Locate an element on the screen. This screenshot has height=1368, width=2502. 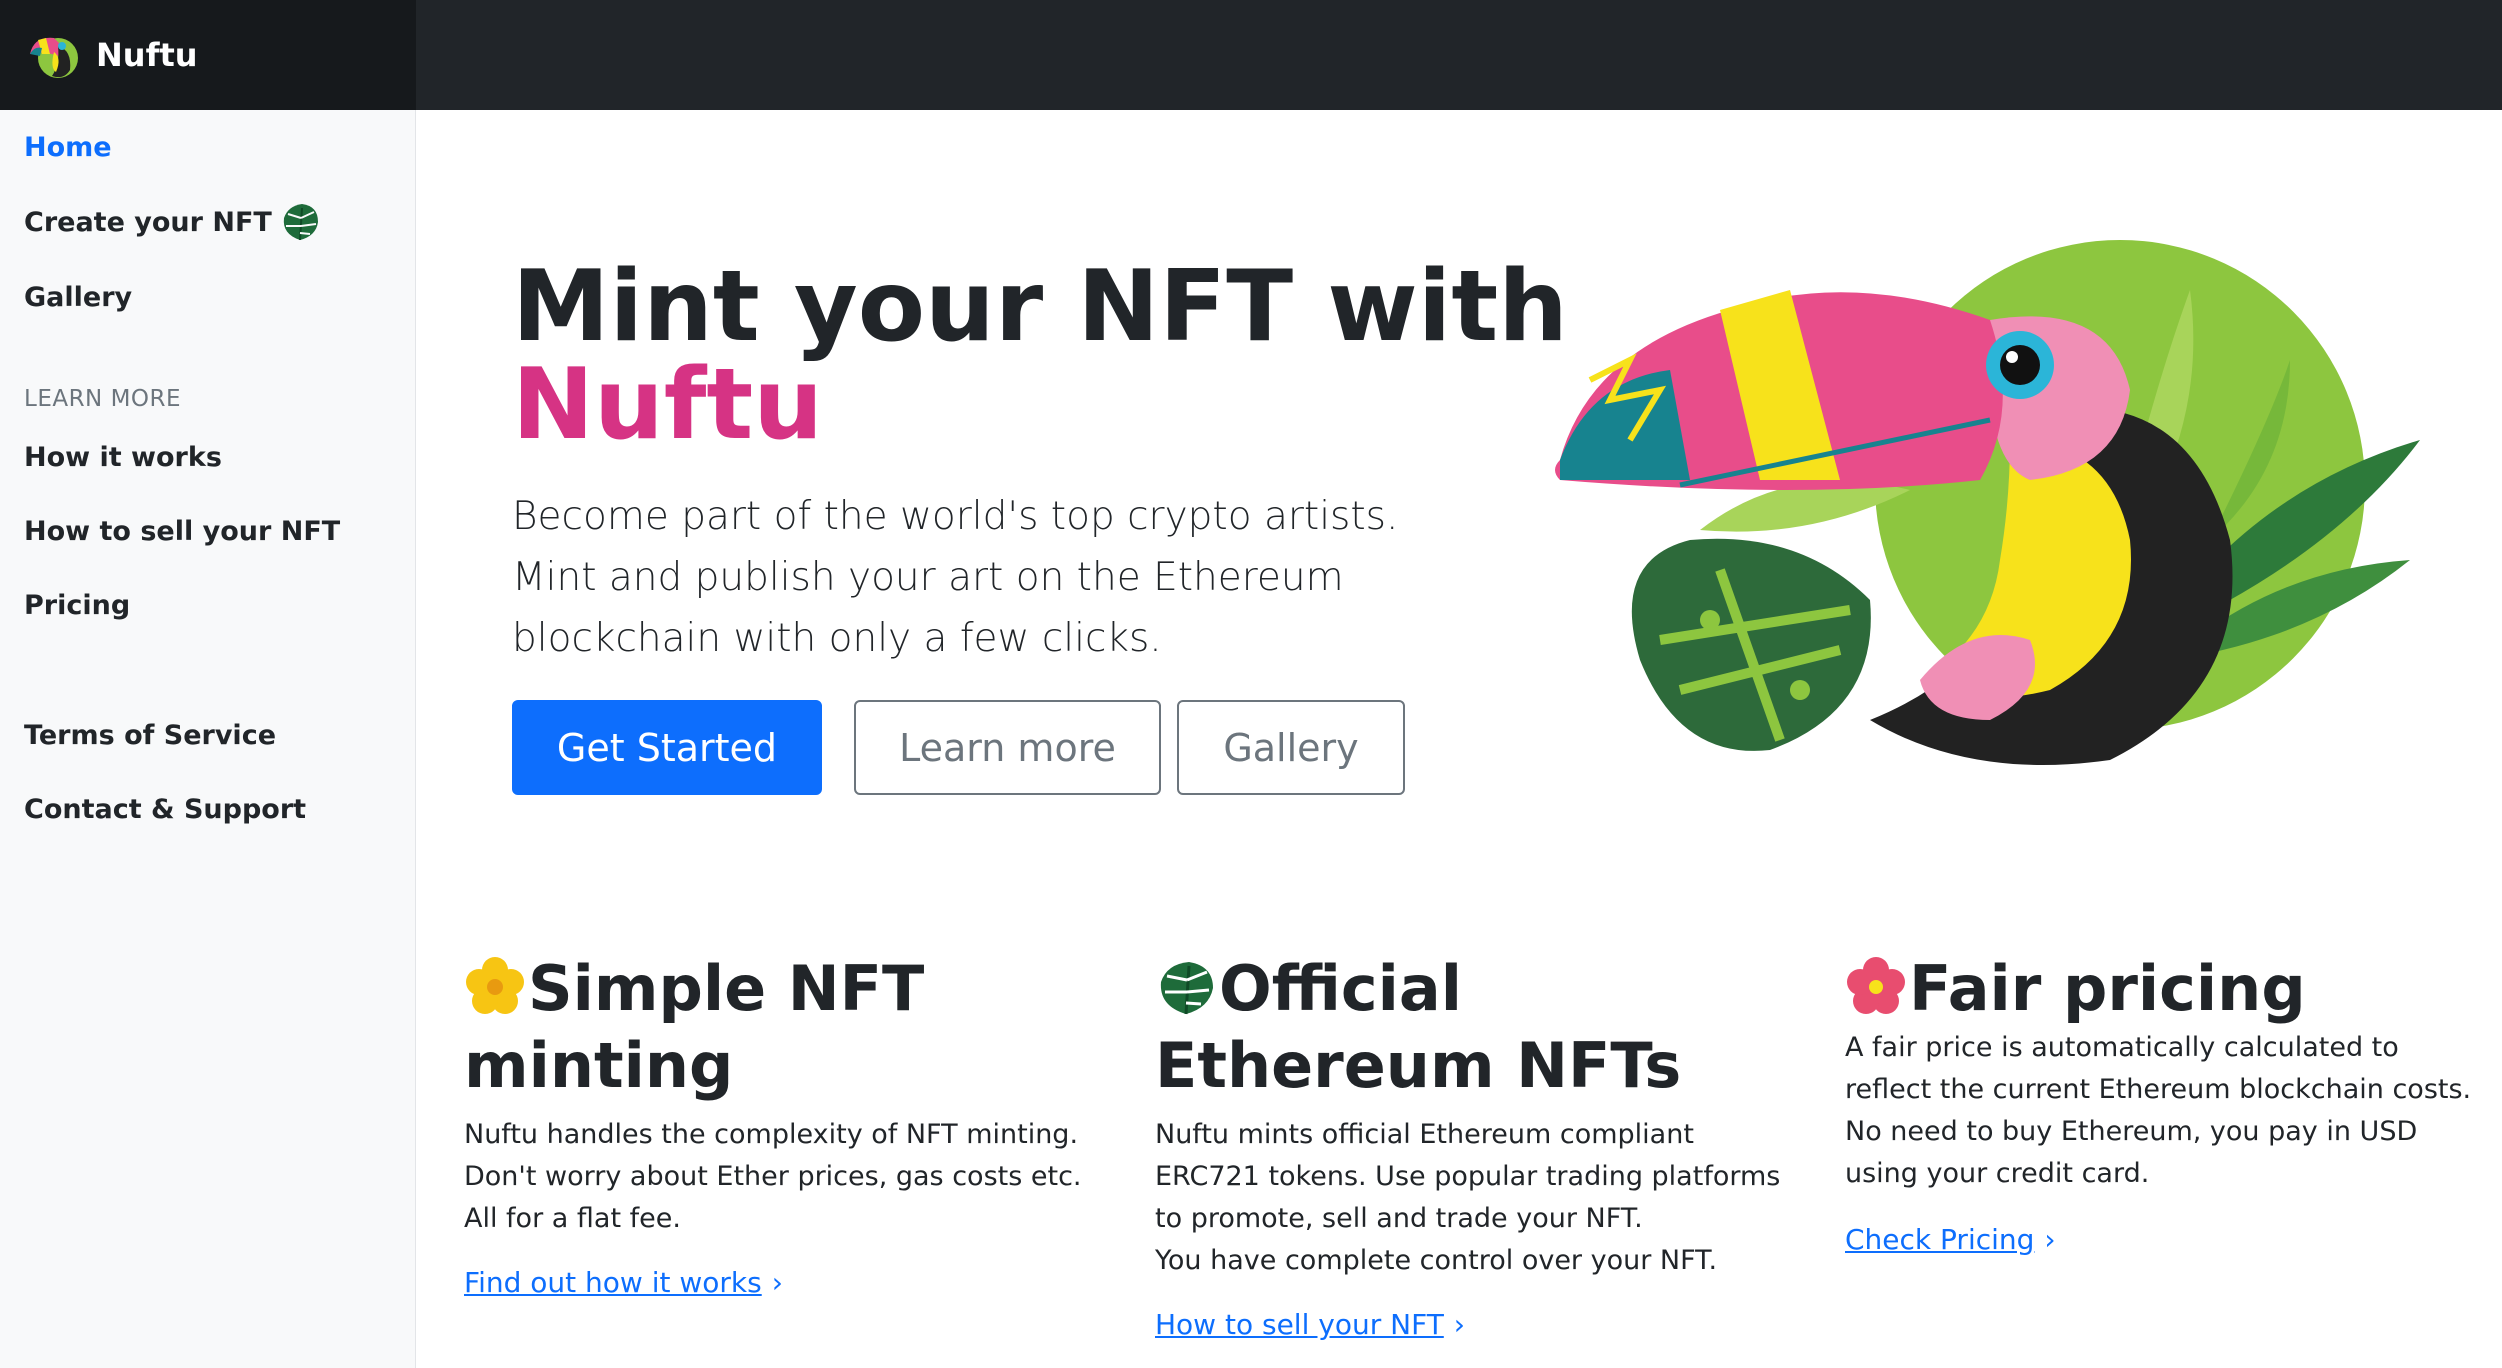
feature-text-line: You have complete control over your NFT. is located at coordinates (1436, 1260).